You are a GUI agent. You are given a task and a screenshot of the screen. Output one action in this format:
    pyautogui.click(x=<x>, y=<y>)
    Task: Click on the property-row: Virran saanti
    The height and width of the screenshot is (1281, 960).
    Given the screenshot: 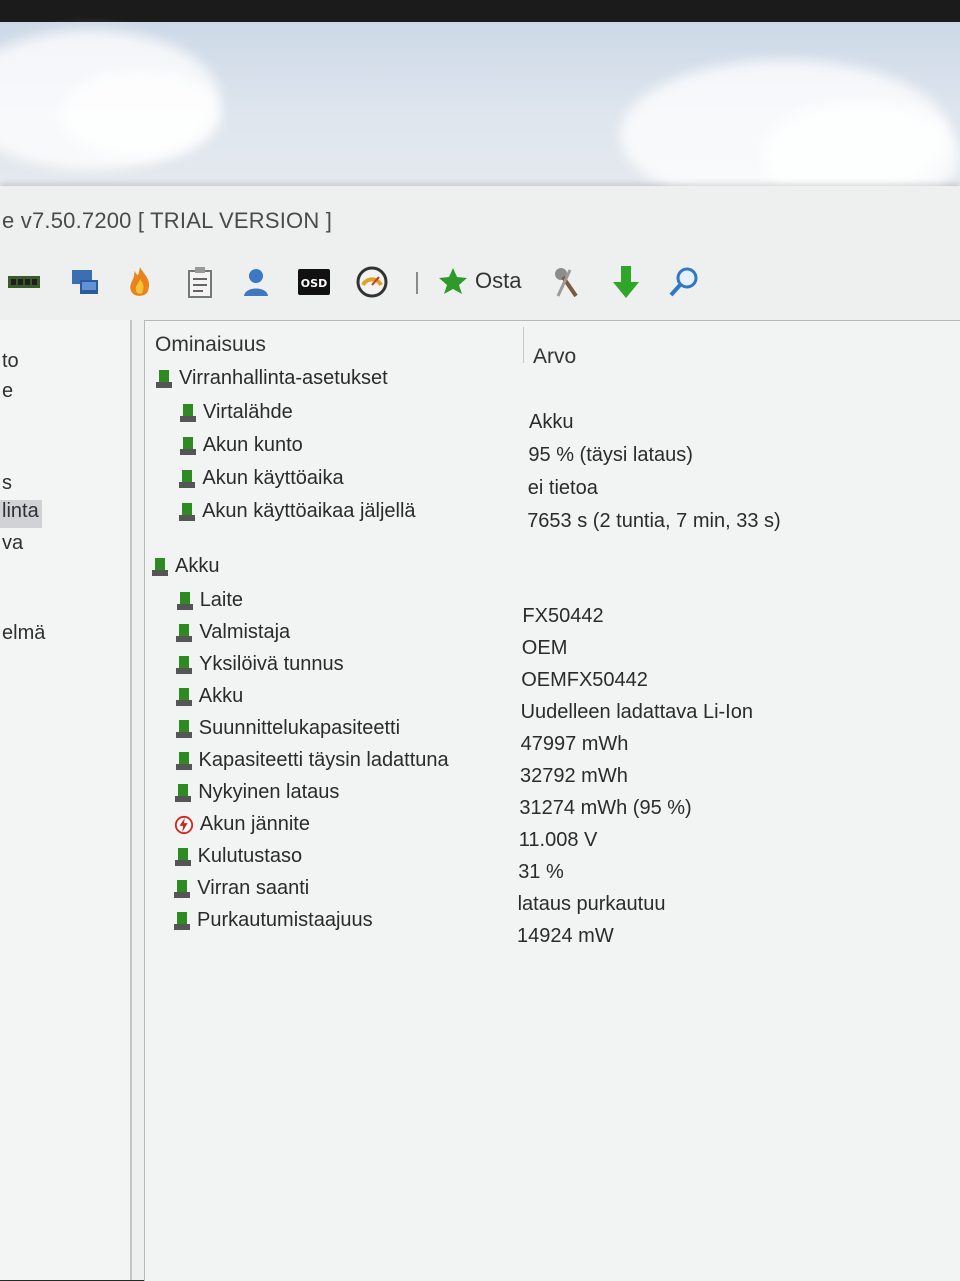 What is the action you would take?
    pyautogui.click(x=241, y=888)
    